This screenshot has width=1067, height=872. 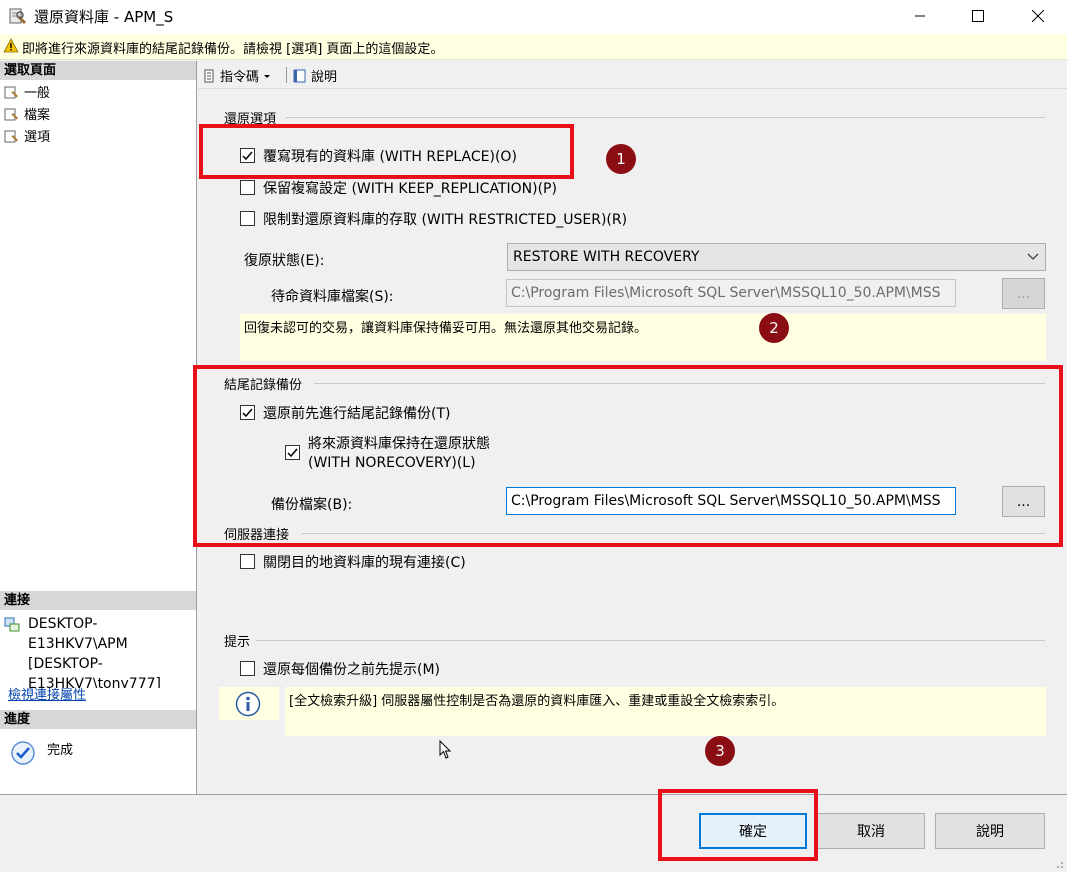 What do you see at coordinates (60, 750) in the screenshot?
I see `progress-status: 完成` at bounding box center [60, 750].